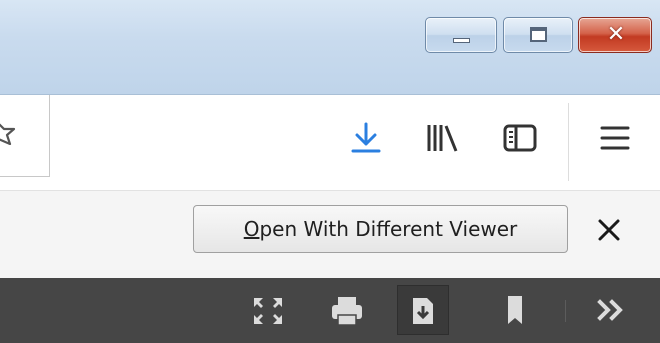 This screenshot has width=660, height=343. Describe the element at coordinates (609, 230) in the screenshot. I see `close-icon` at that location.